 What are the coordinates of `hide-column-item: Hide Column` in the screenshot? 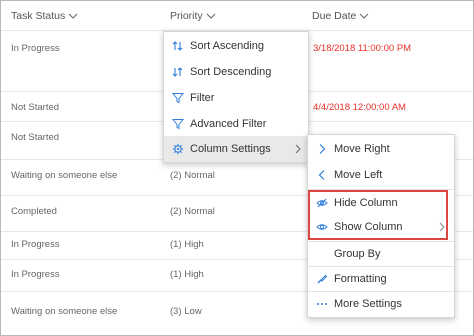 It's located at (381, 203).